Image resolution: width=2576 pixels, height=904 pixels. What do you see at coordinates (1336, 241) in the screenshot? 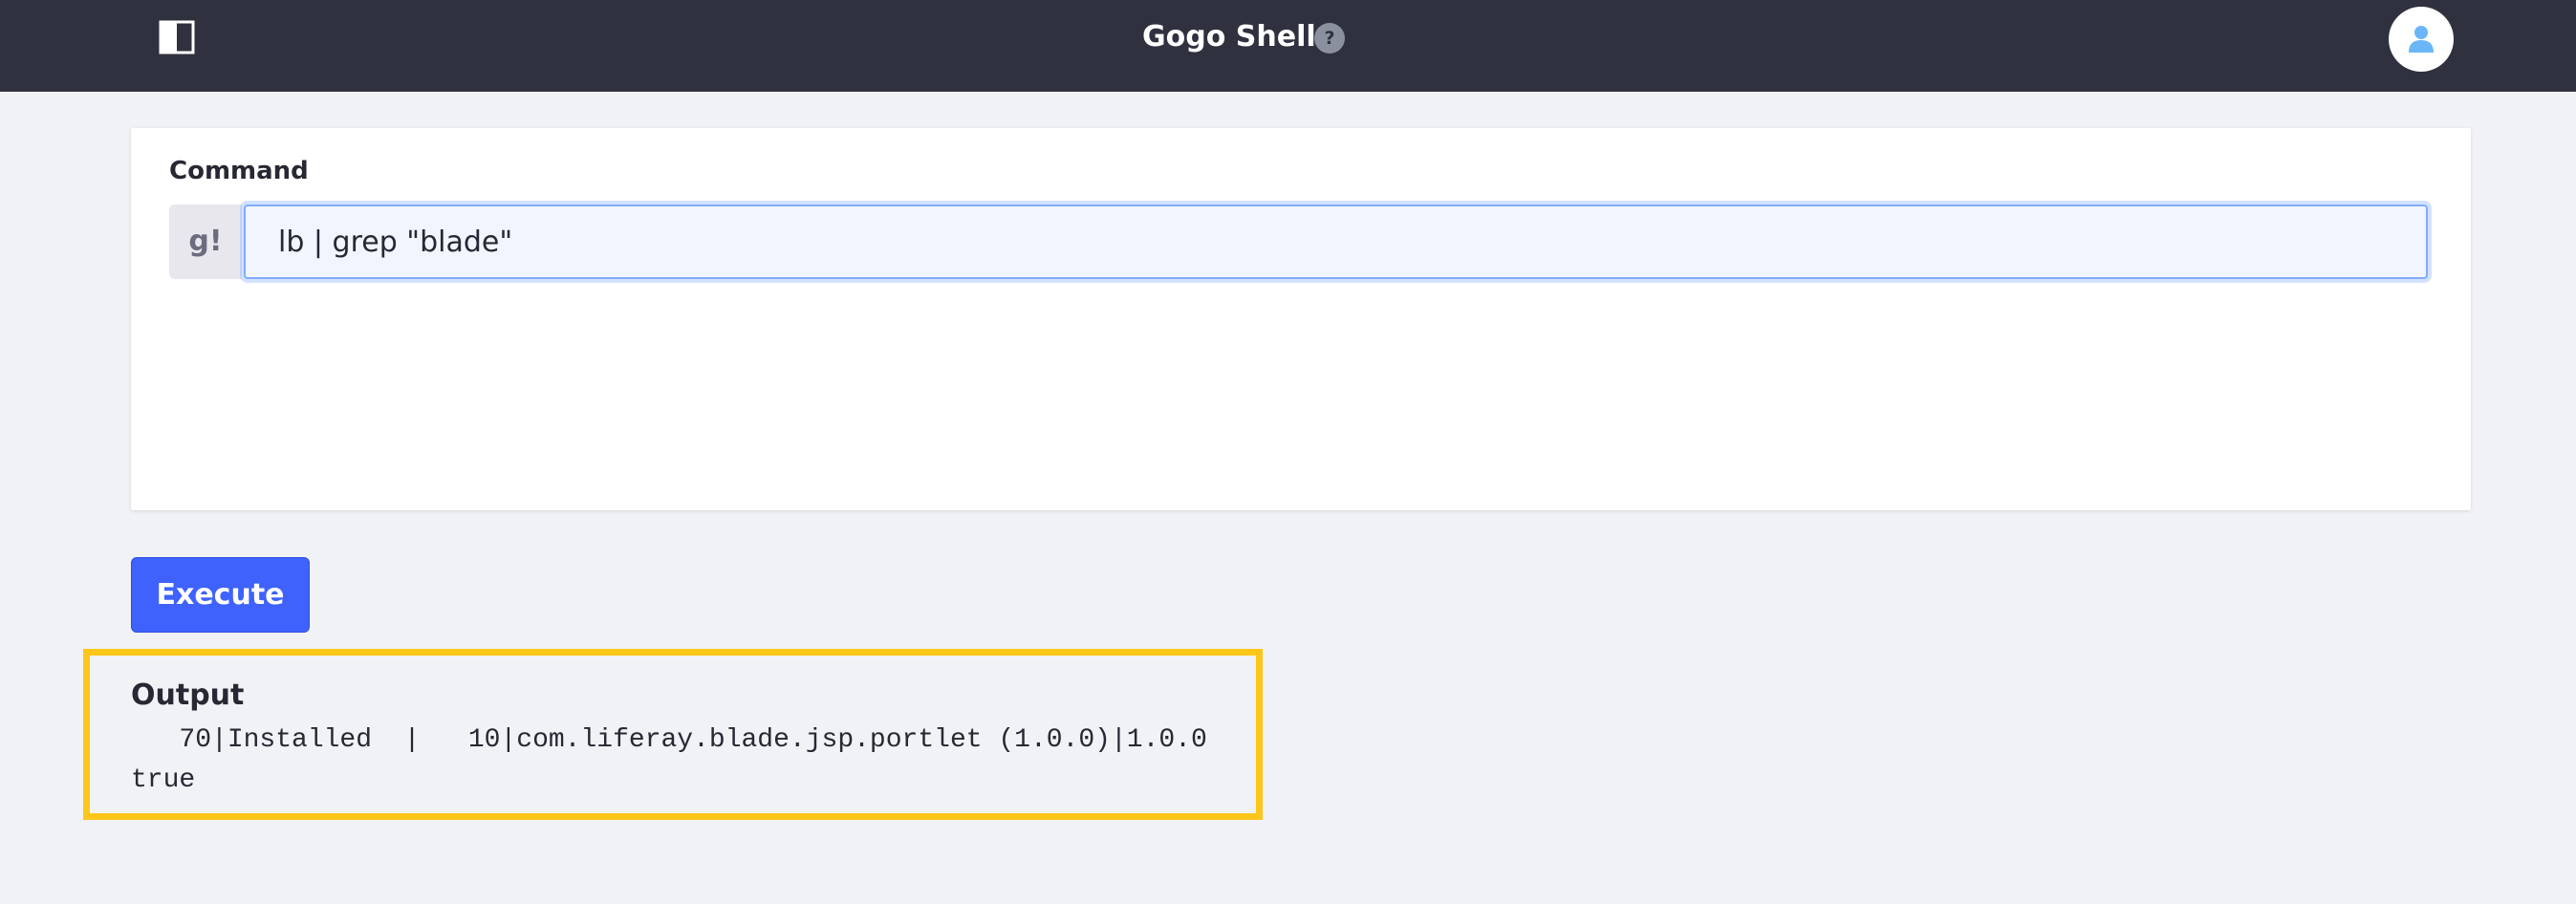
I see `command-input` at bounding box center [1336, 241].